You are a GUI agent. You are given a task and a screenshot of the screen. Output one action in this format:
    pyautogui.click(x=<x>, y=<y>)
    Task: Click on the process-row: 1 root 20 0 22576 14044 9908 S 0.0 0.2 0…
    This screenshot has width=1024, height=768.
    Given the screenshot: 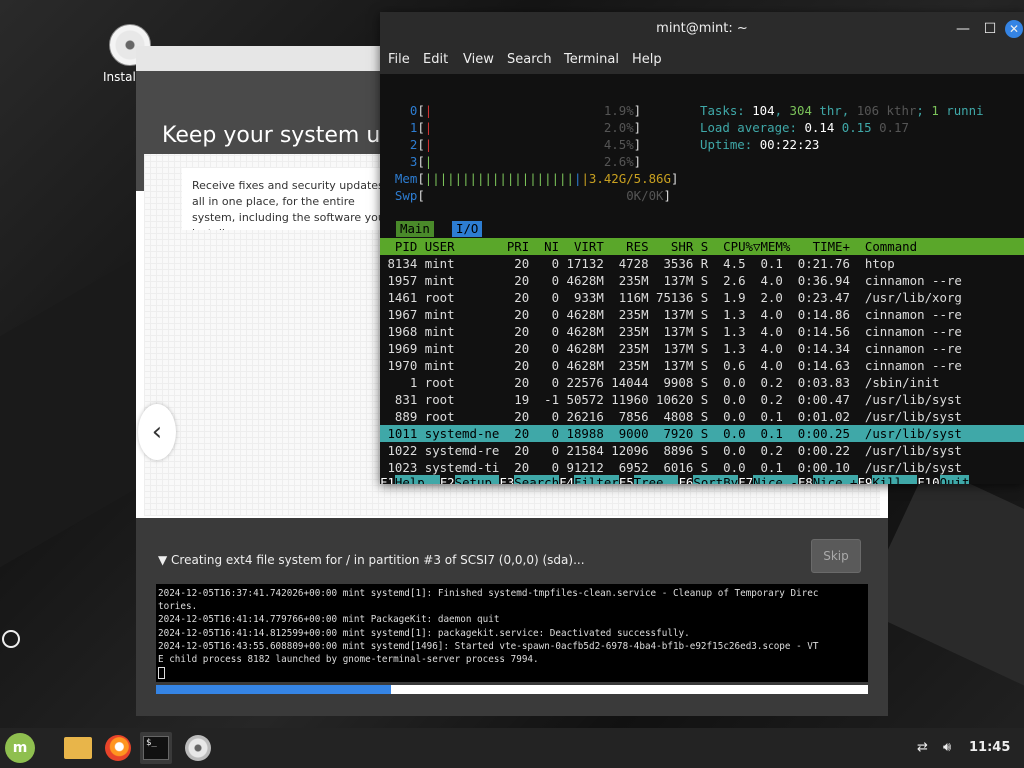 What is the action you would take?
    pyautogui.click(x=702, y=382)
    